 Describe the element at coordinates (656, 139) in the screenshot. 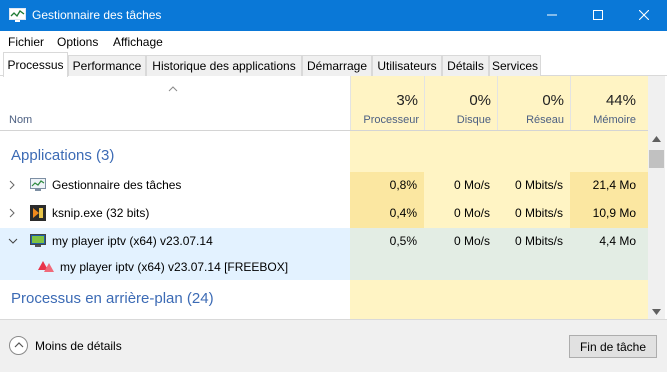

I see `scroll-up-icon` at that location.